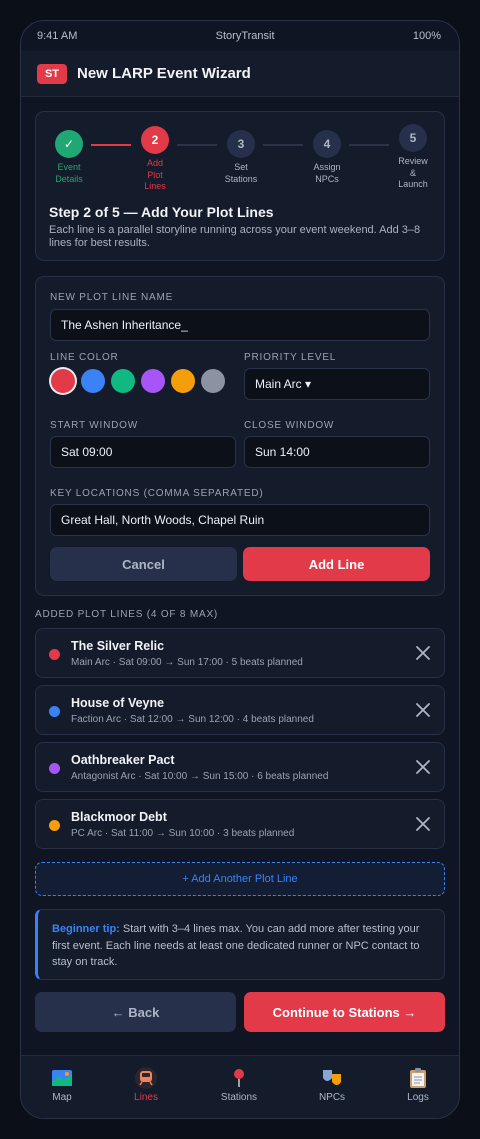 Image resolution: width=480 pixels, height=1139 pixels. I want to click on step-label: Set Stations, so click(241, 173).